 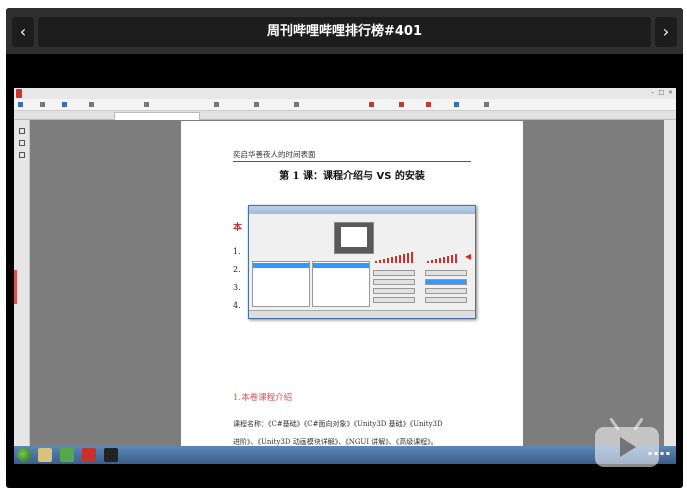 What do you see at coordinates (341, 284) in the screenshot?
I see `scene-list` at bounding box center [341, 284].